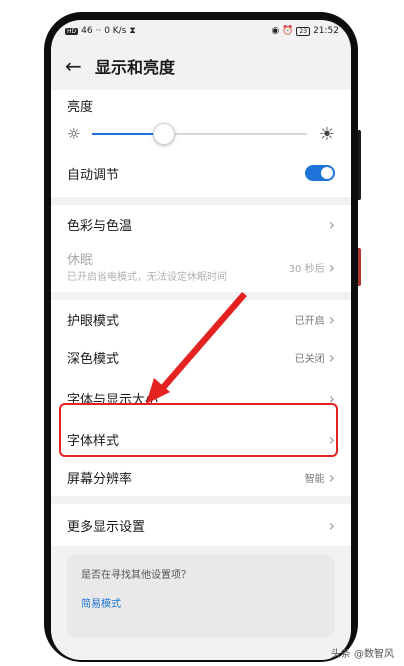  Describe the element at coordinates (362, 654) in the screenshot. I see `watermark: 头条 @数智风` at that location.